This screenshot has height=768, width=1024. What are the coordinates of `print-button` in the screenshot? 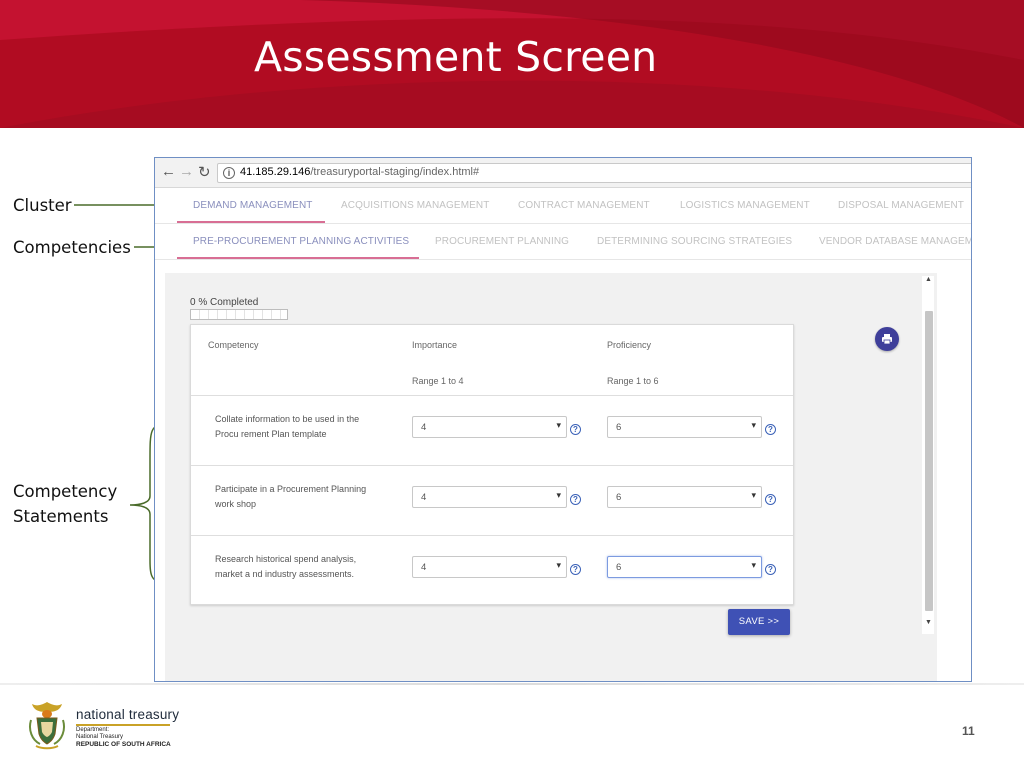 It's located at (887, 339).